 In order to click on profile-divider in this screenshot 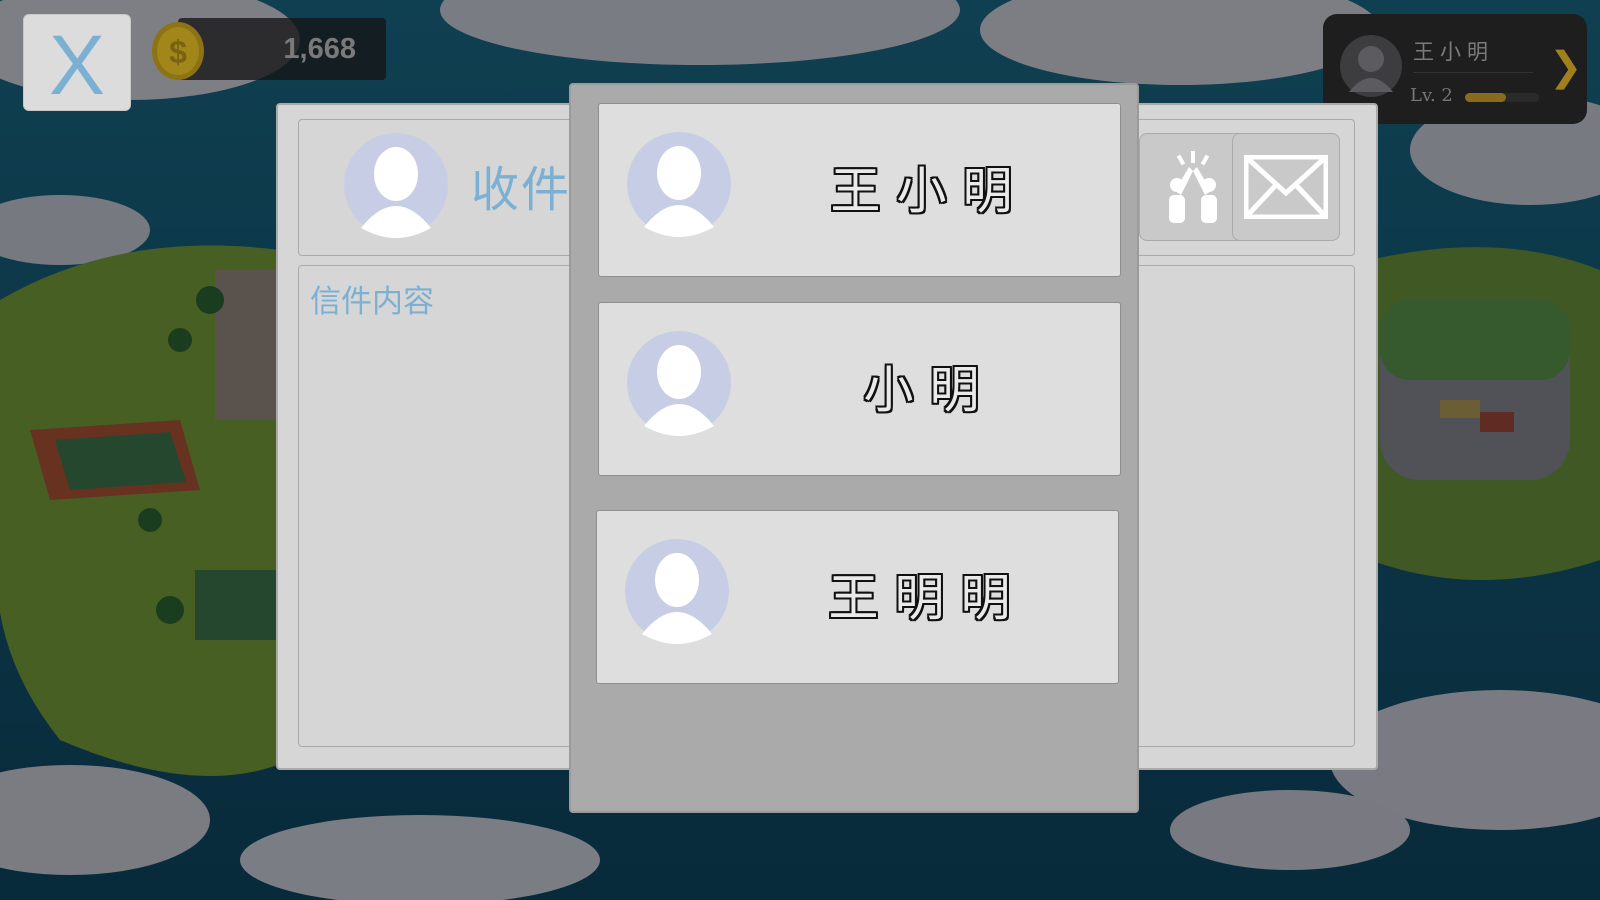, I will do `click(1473, 72)`.